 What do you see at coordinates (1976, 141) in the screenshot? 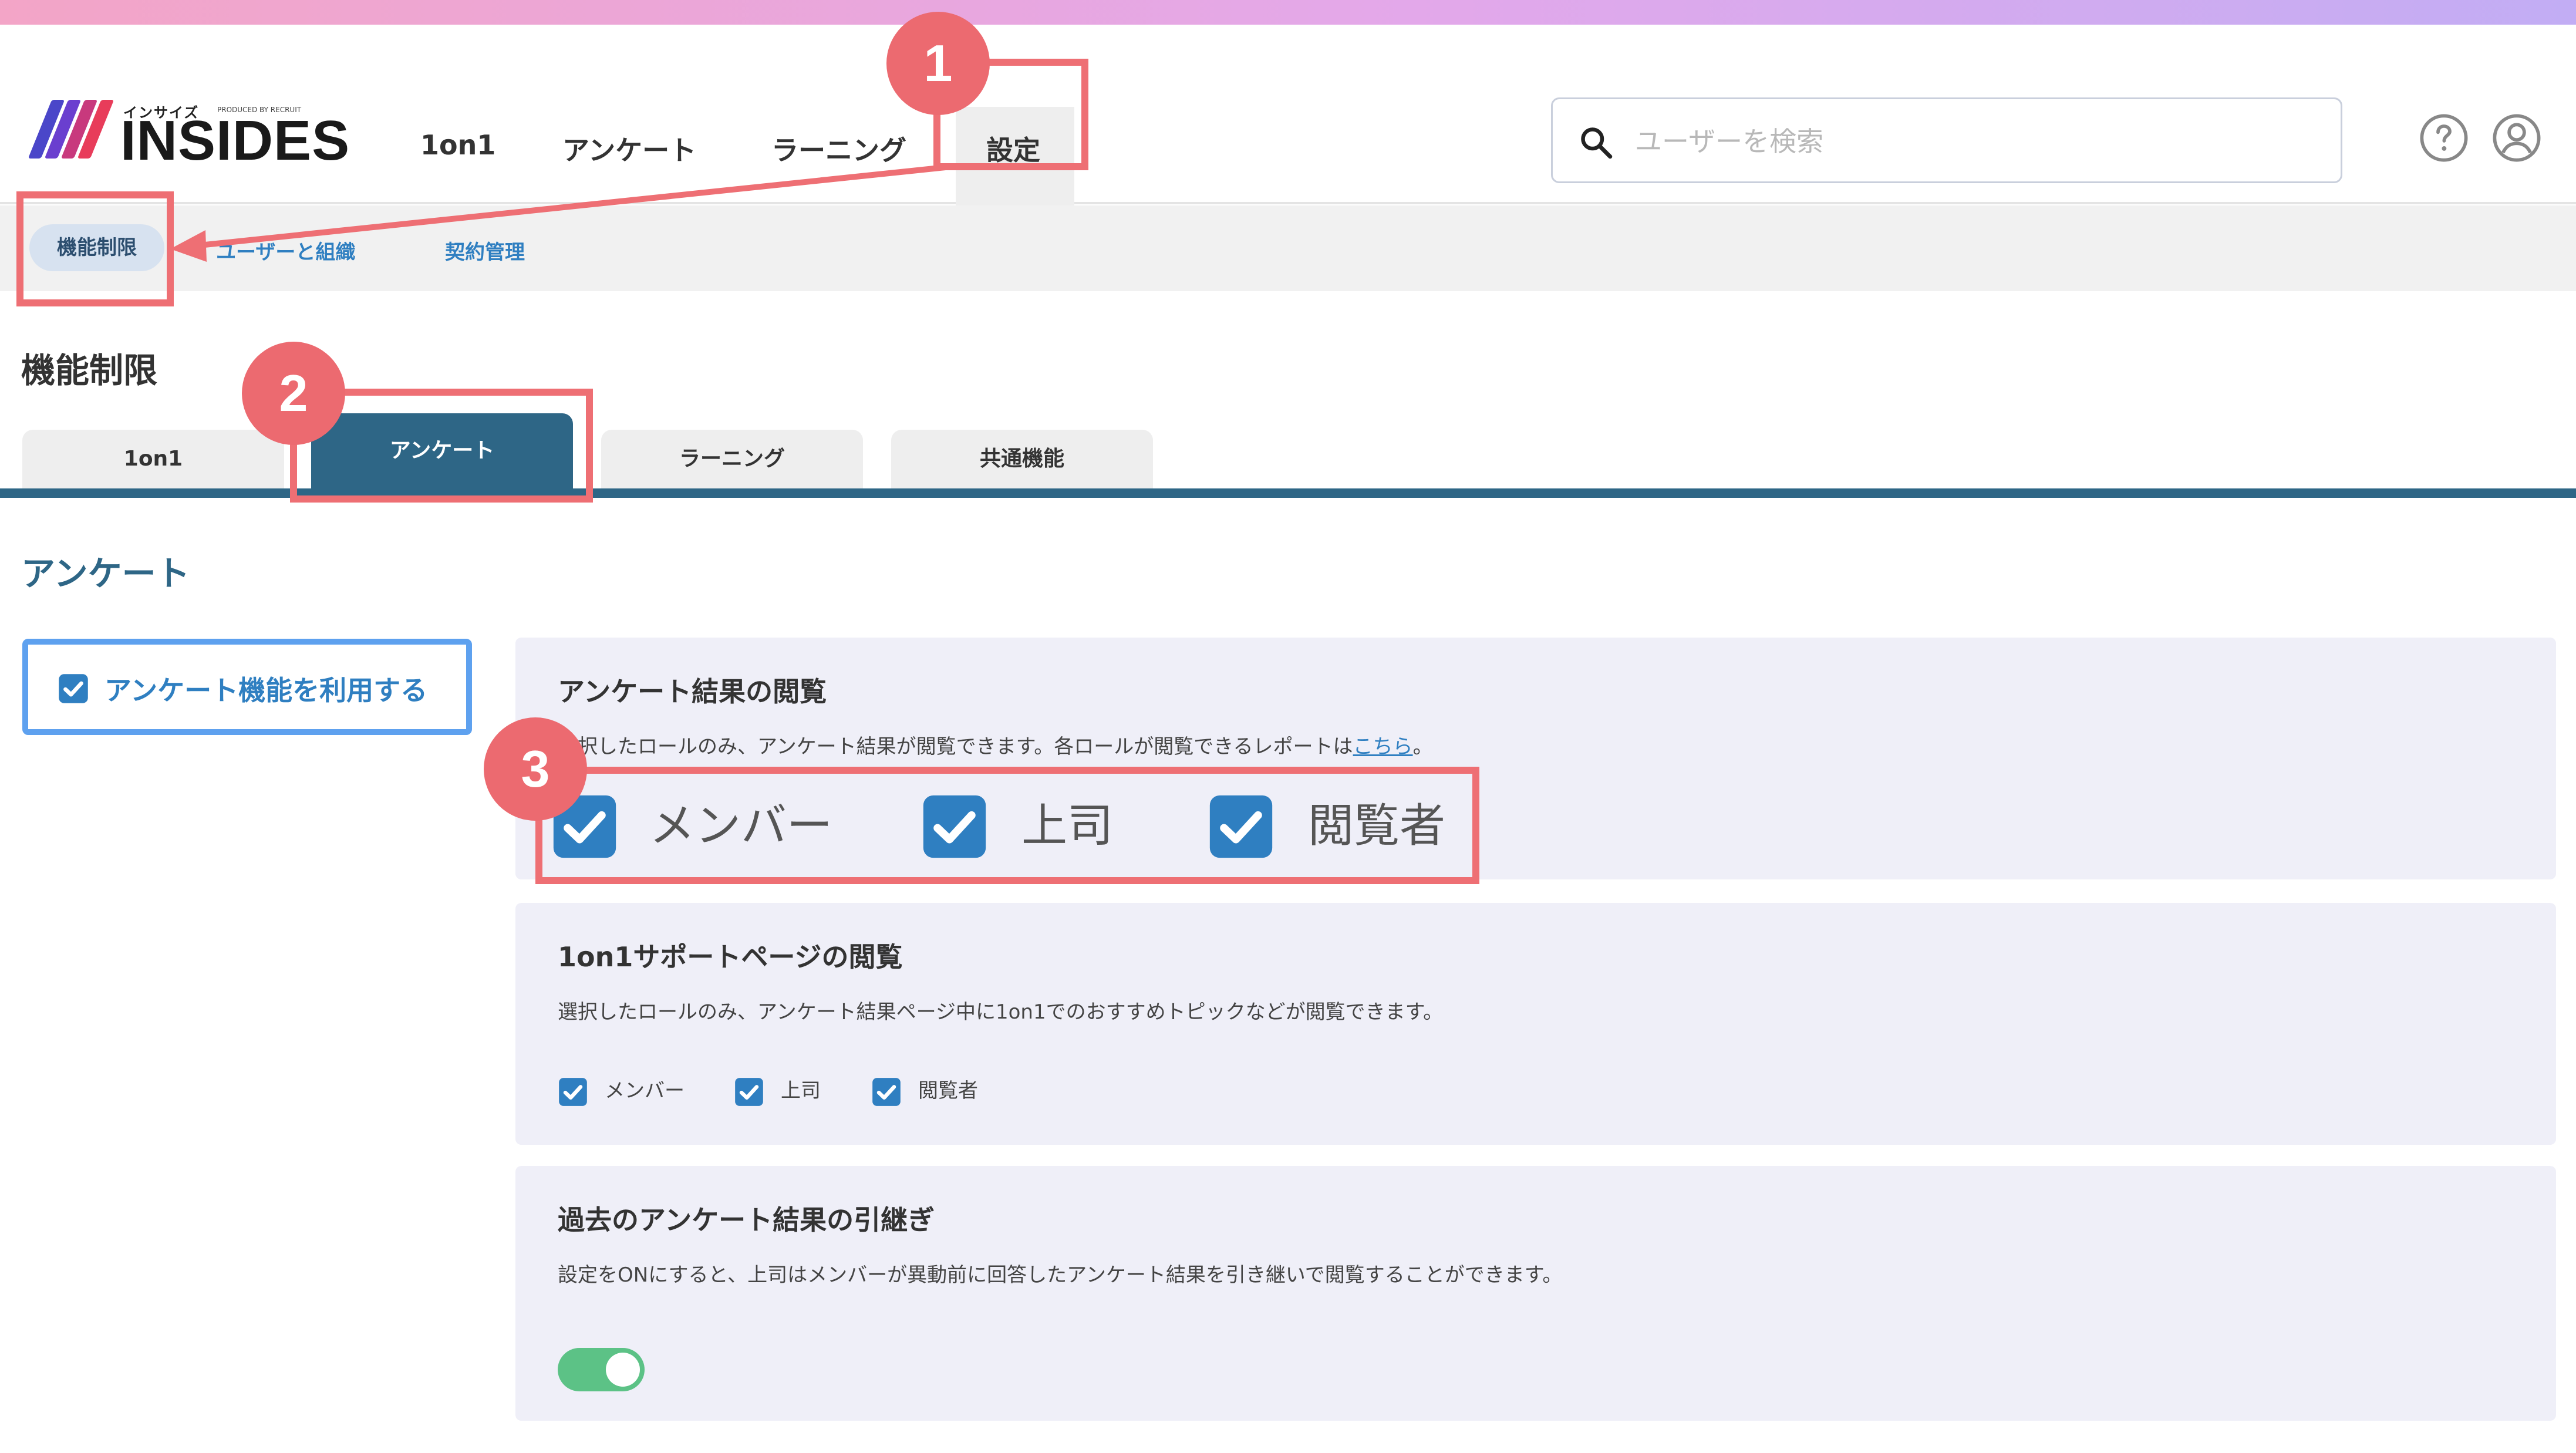
I see `search-input` at bounding box center [1976, 141].